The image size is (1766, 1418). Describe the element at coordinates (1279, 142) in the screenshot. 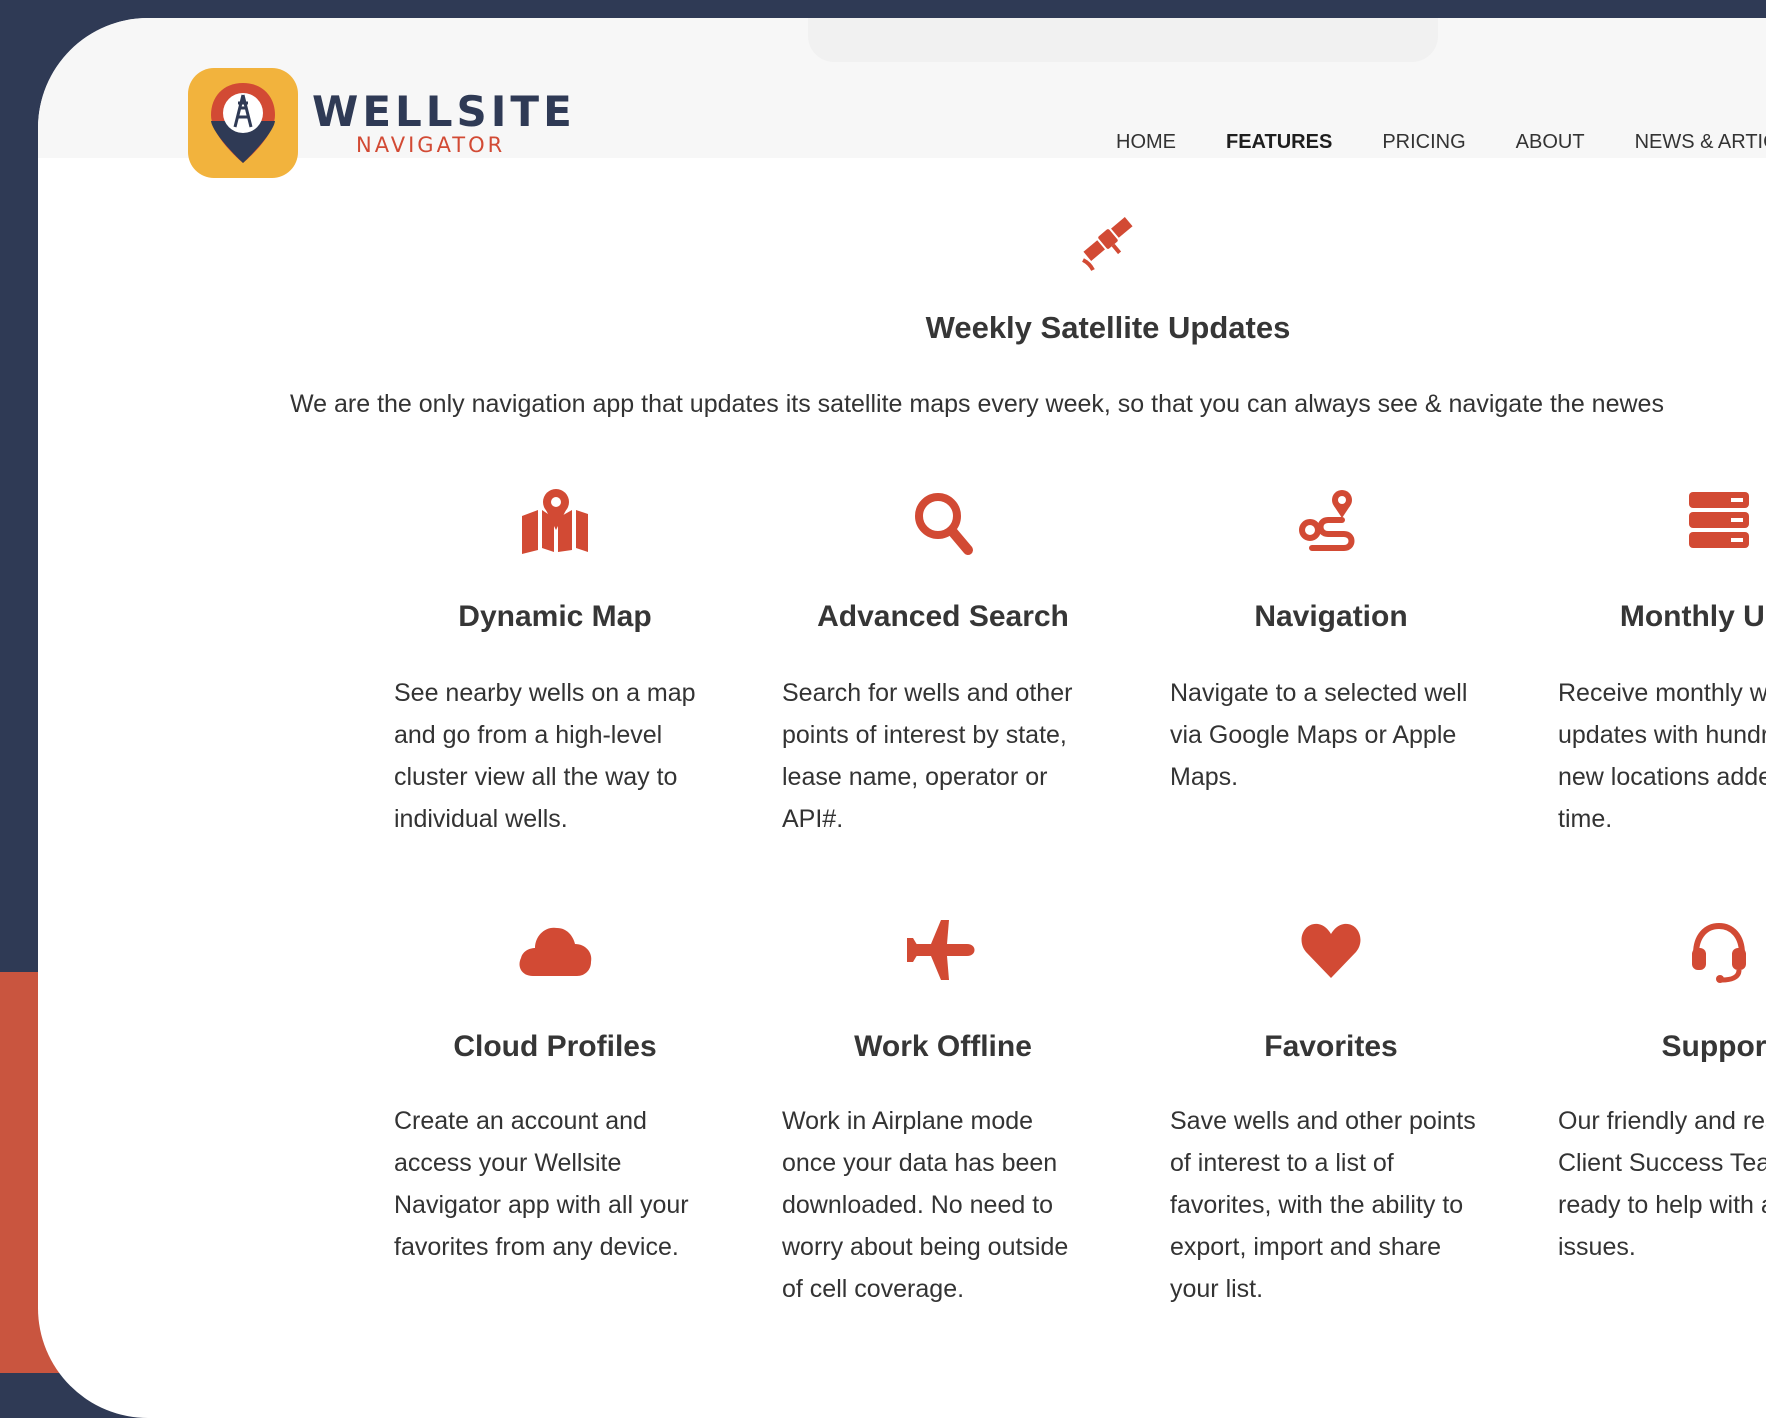

I see `nav-features: FEATURES` at that location.